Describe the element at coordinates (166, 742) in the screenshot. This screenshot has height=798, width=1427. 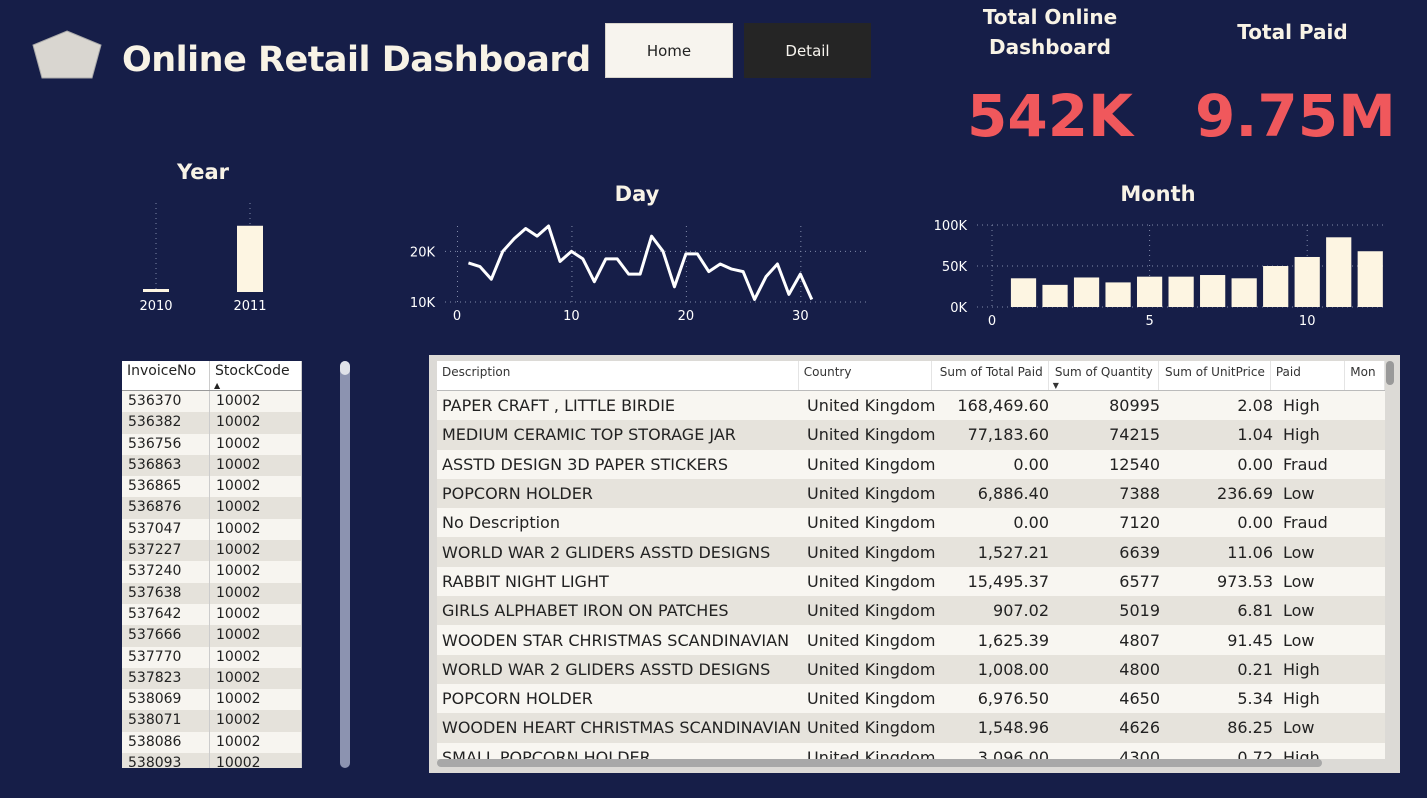
I see `invoiceno-cell: 538086` at that location.